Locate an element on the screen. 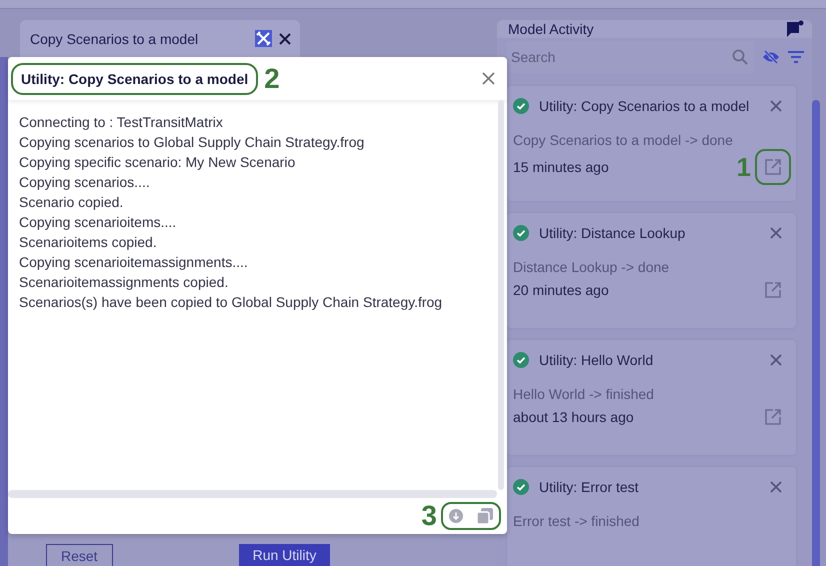 The height and width of the screenshot is (566, 826). panel-title: Model Activity is located at coordinates (551, 29).